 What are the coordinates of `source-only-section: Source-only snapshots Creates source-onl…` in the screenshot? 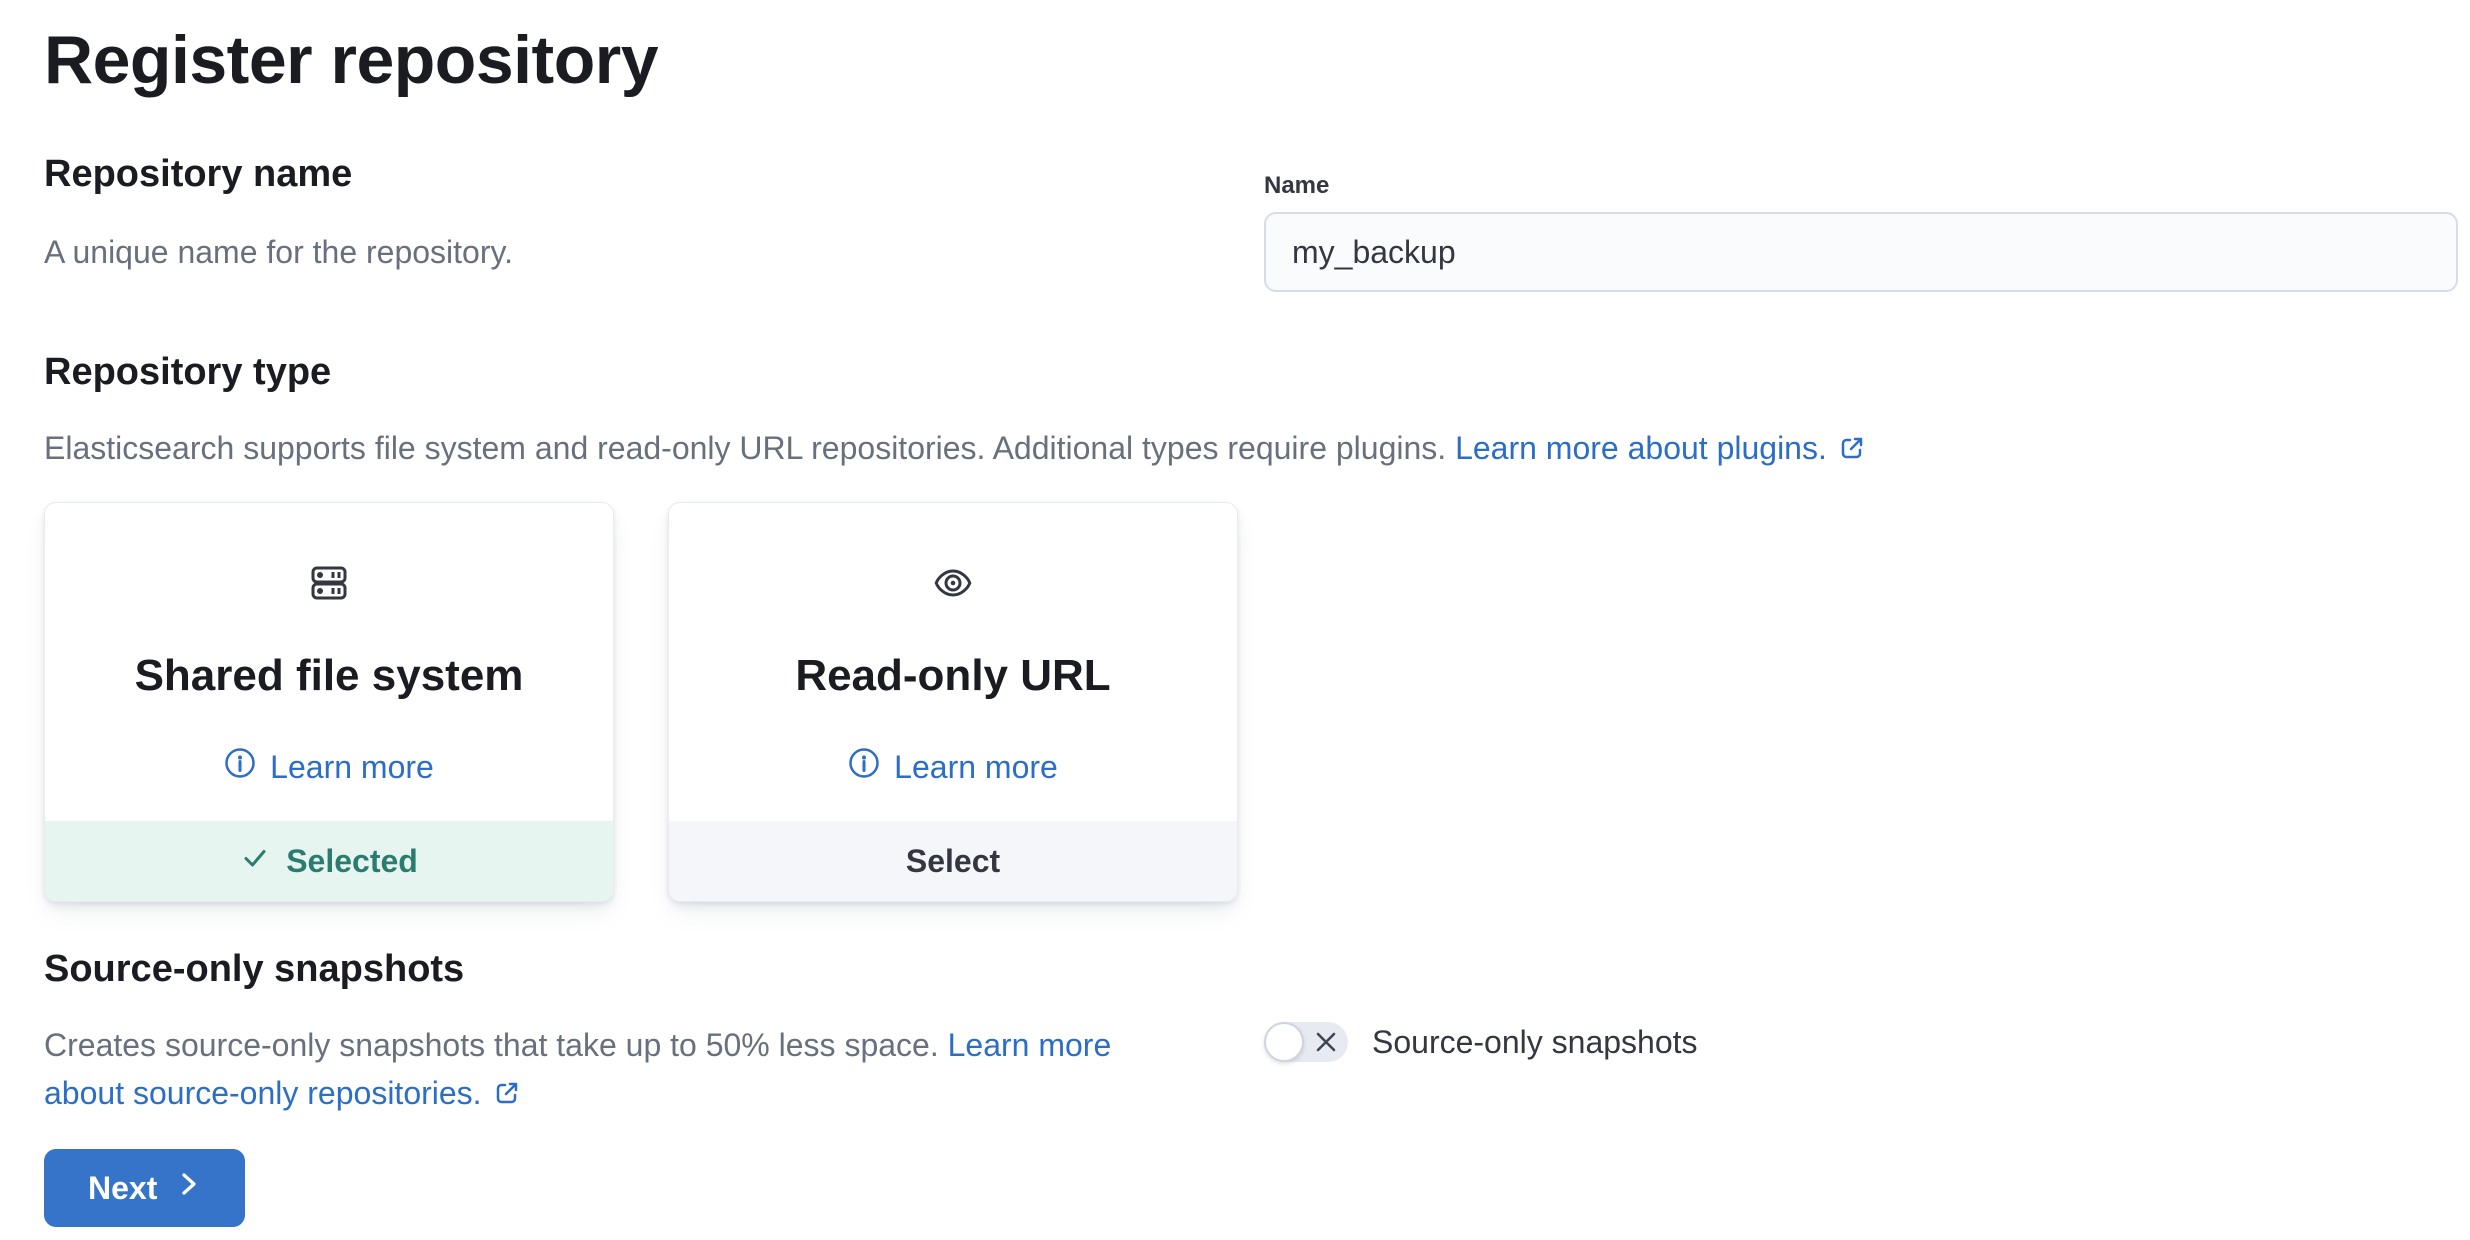 It's located at (1251, 1033).